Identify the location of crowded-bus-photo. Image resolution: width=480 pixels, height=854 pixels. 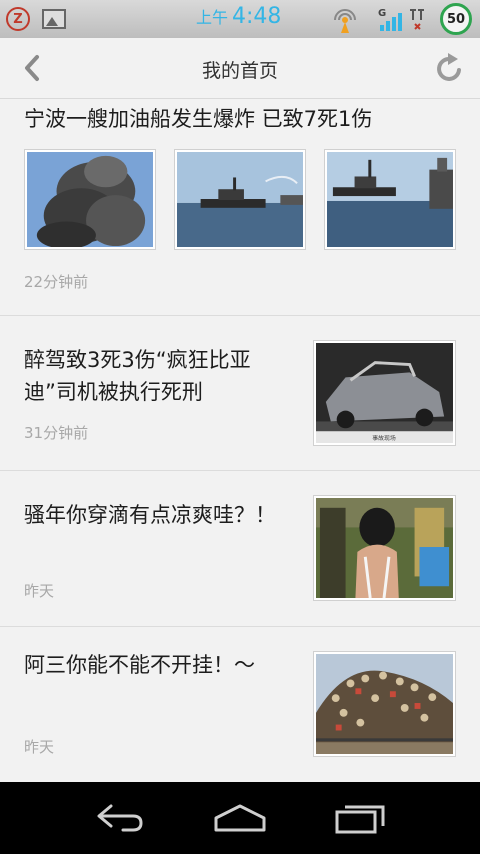
(384, 548).